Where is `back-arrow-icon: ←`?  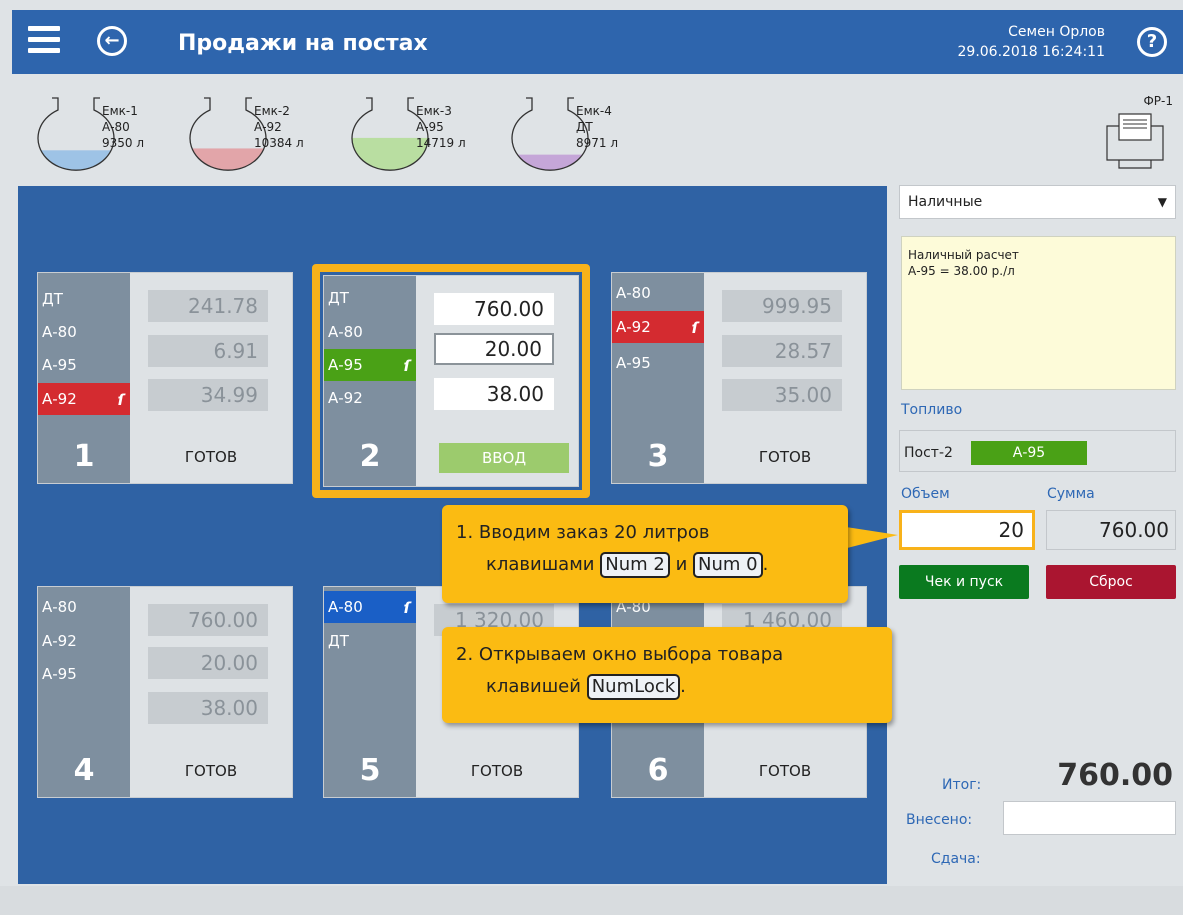
back-arrow-icon: ← is located at coordinates (112, 41).